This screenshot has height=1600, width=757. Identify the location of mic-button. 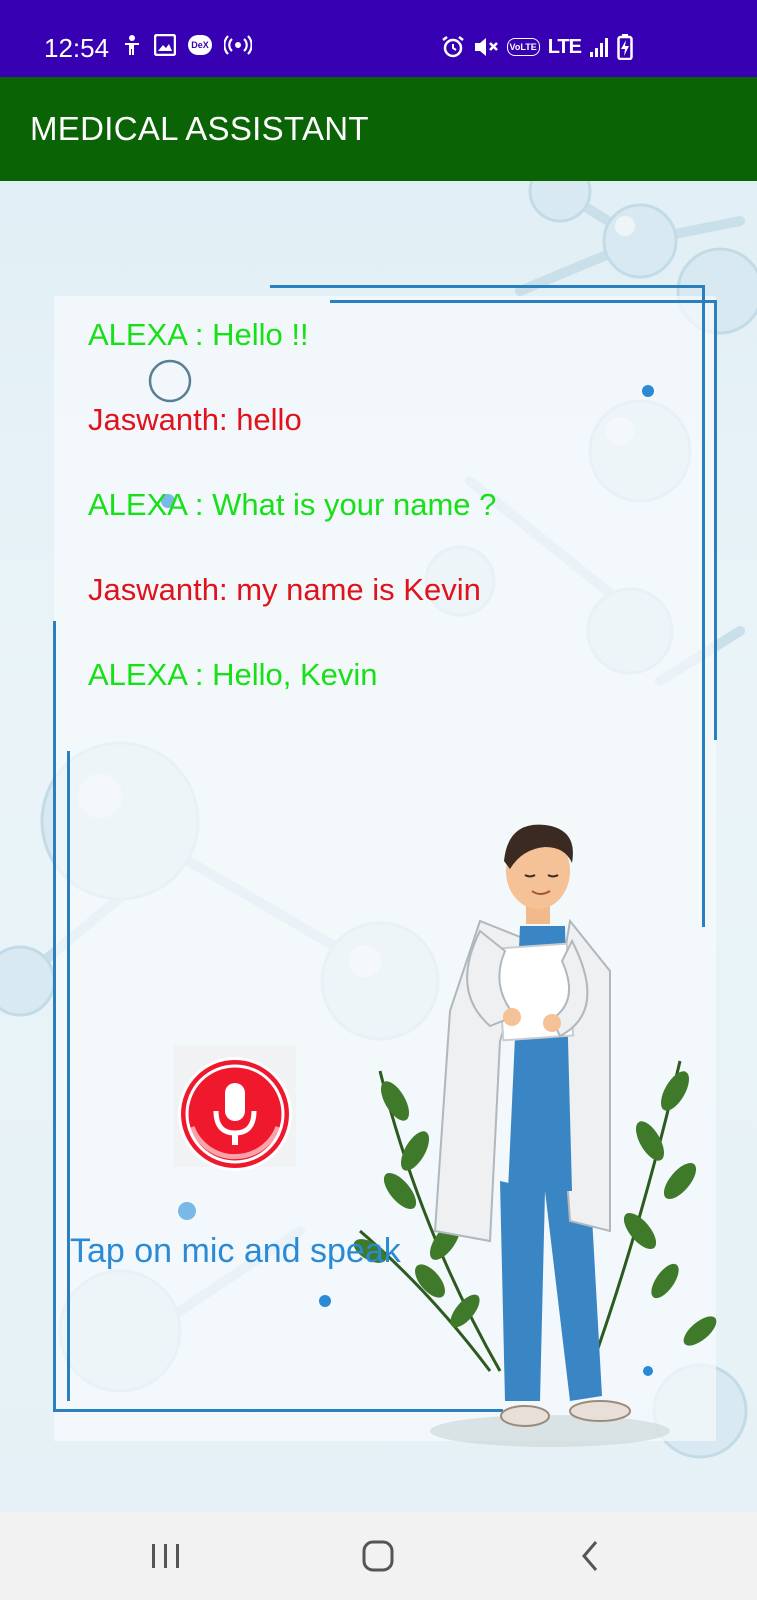
(235, 1114).